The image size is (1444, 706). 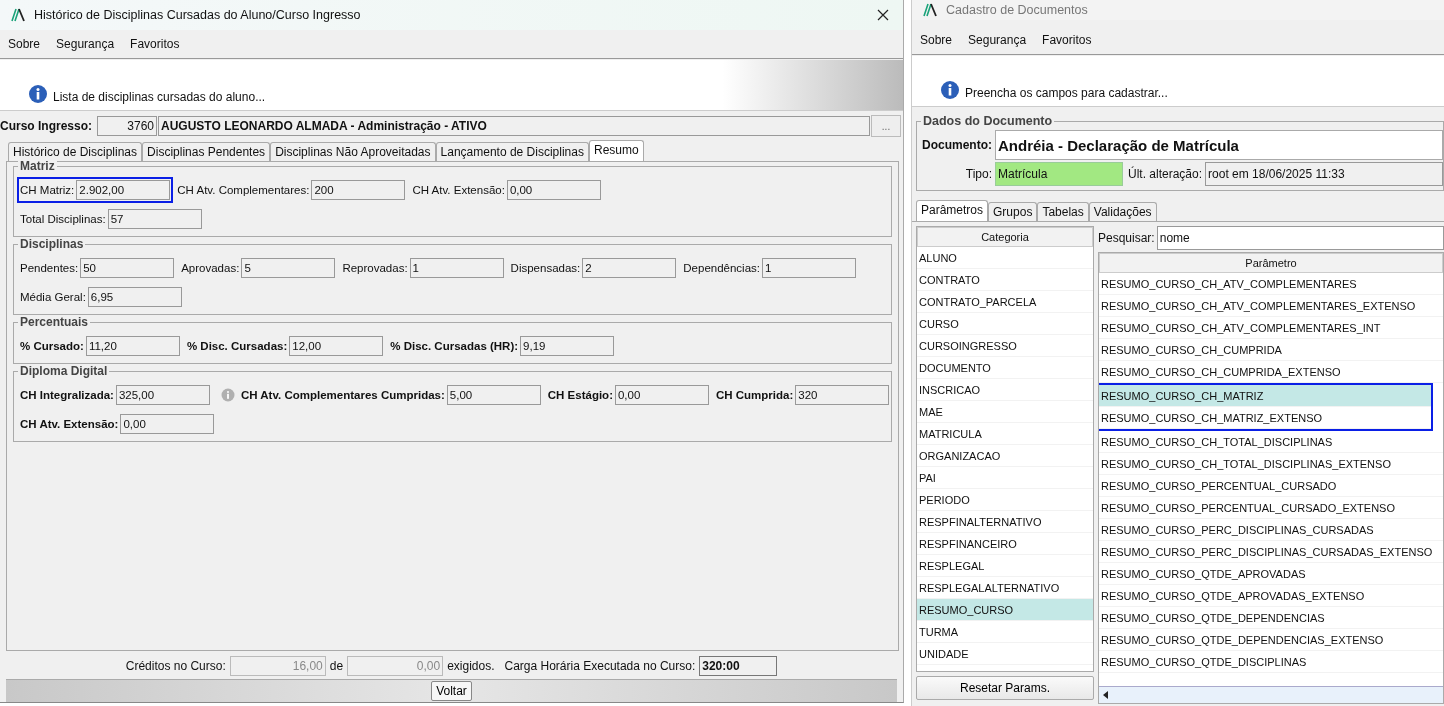 I want to click on category-item: PAI, so click(x=1005, y=478).